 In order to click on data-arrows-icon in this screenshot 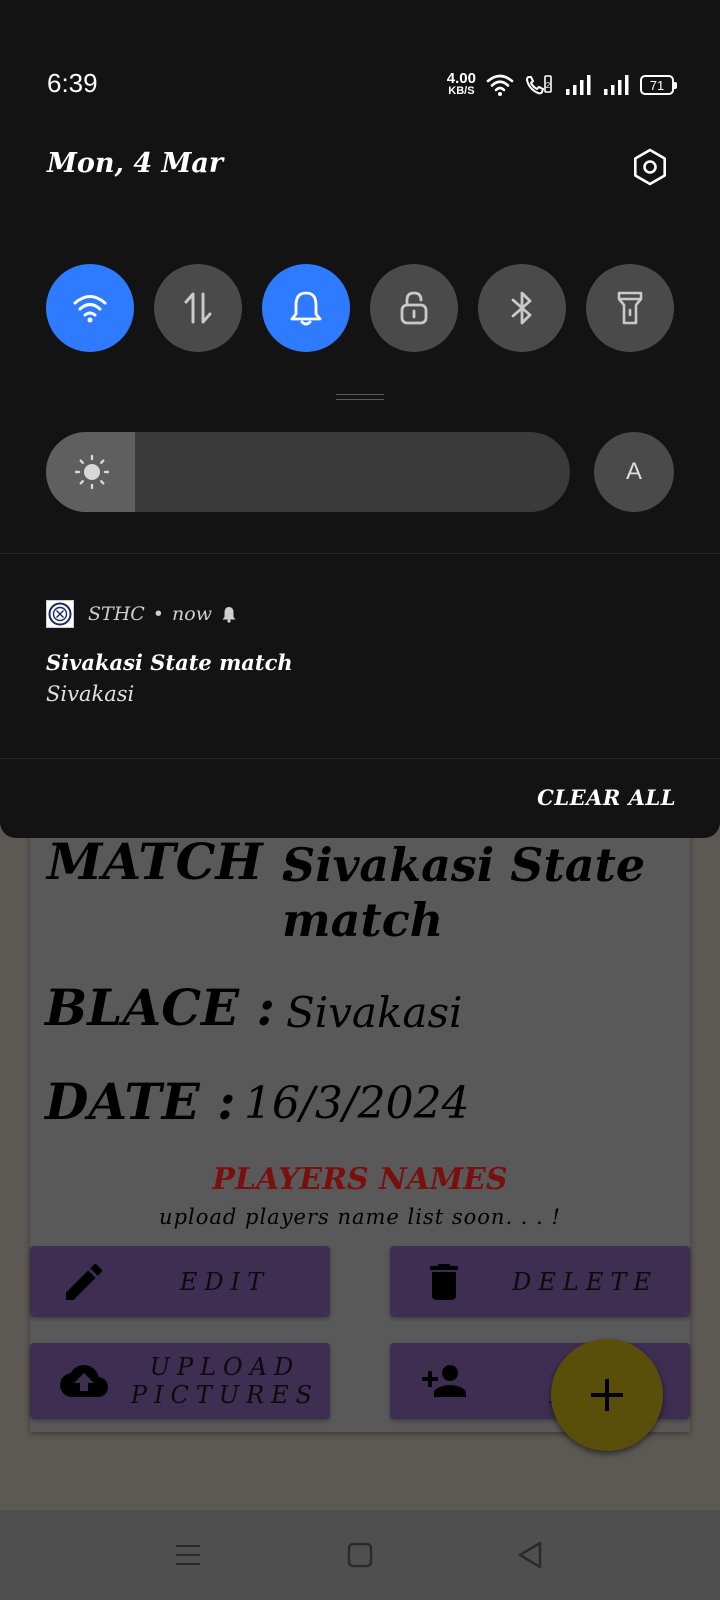, I will do `click(198, 308)`.